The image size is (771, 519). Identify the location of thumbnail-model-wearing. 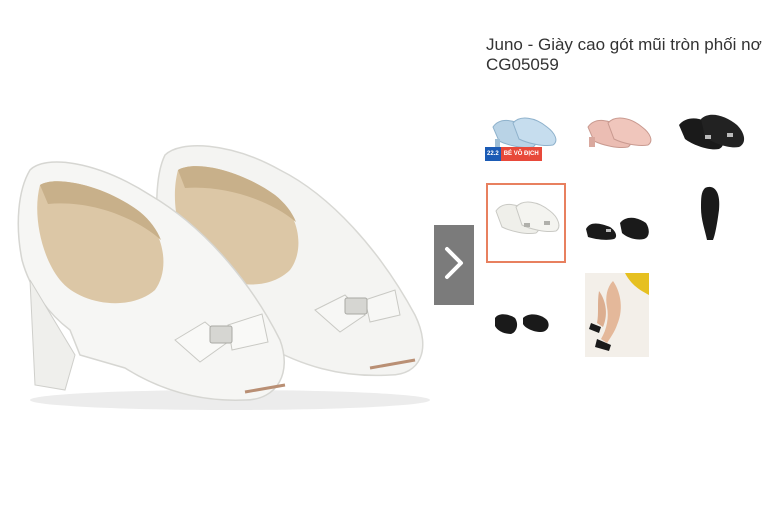
(617, 315).